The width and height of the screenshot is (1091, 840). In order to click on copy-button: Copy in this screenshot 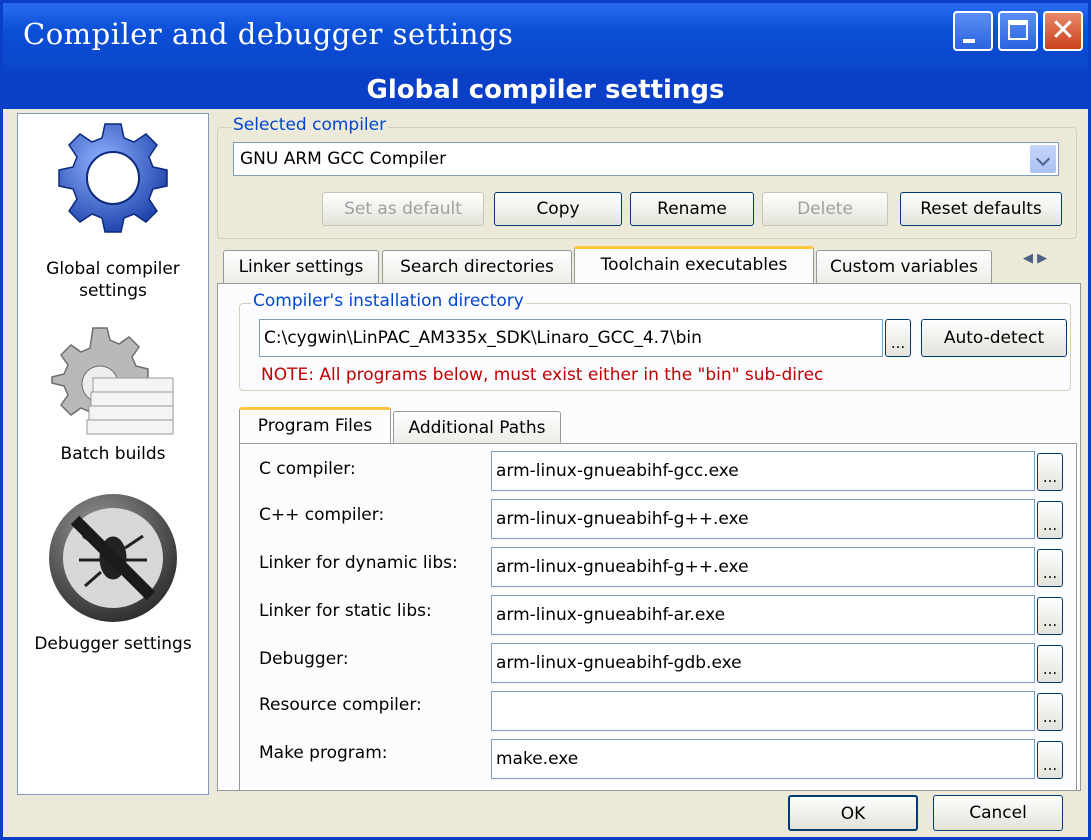, I will do `click(558, 209)`.